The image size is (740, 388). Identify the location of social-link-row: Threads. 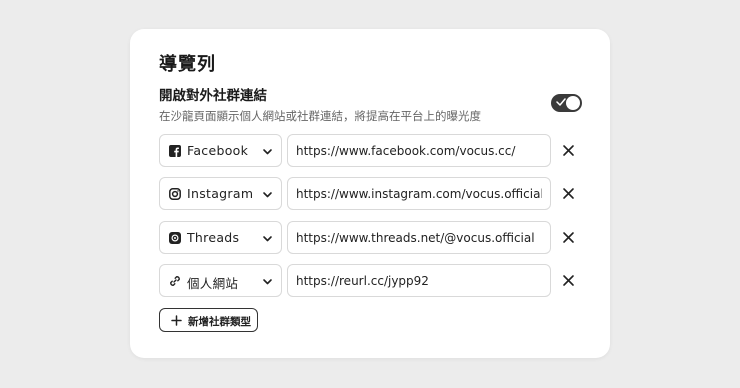
(371, 237).